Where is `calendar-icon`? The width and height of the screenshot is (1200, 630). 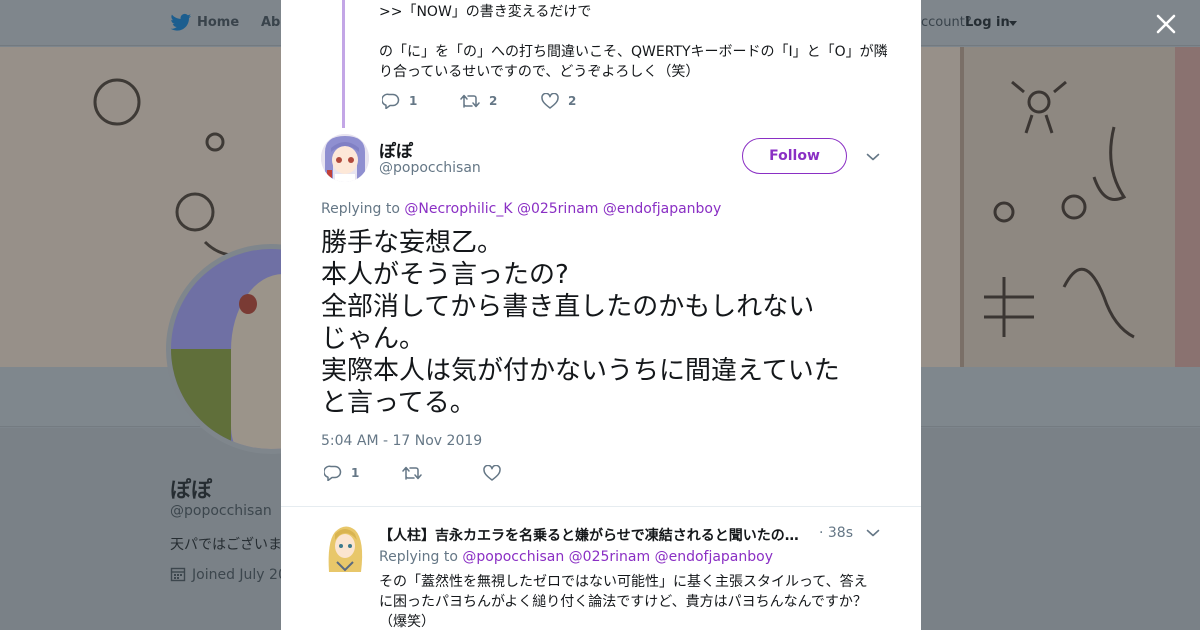 calendar-icon is located at coordinates (178, 574).